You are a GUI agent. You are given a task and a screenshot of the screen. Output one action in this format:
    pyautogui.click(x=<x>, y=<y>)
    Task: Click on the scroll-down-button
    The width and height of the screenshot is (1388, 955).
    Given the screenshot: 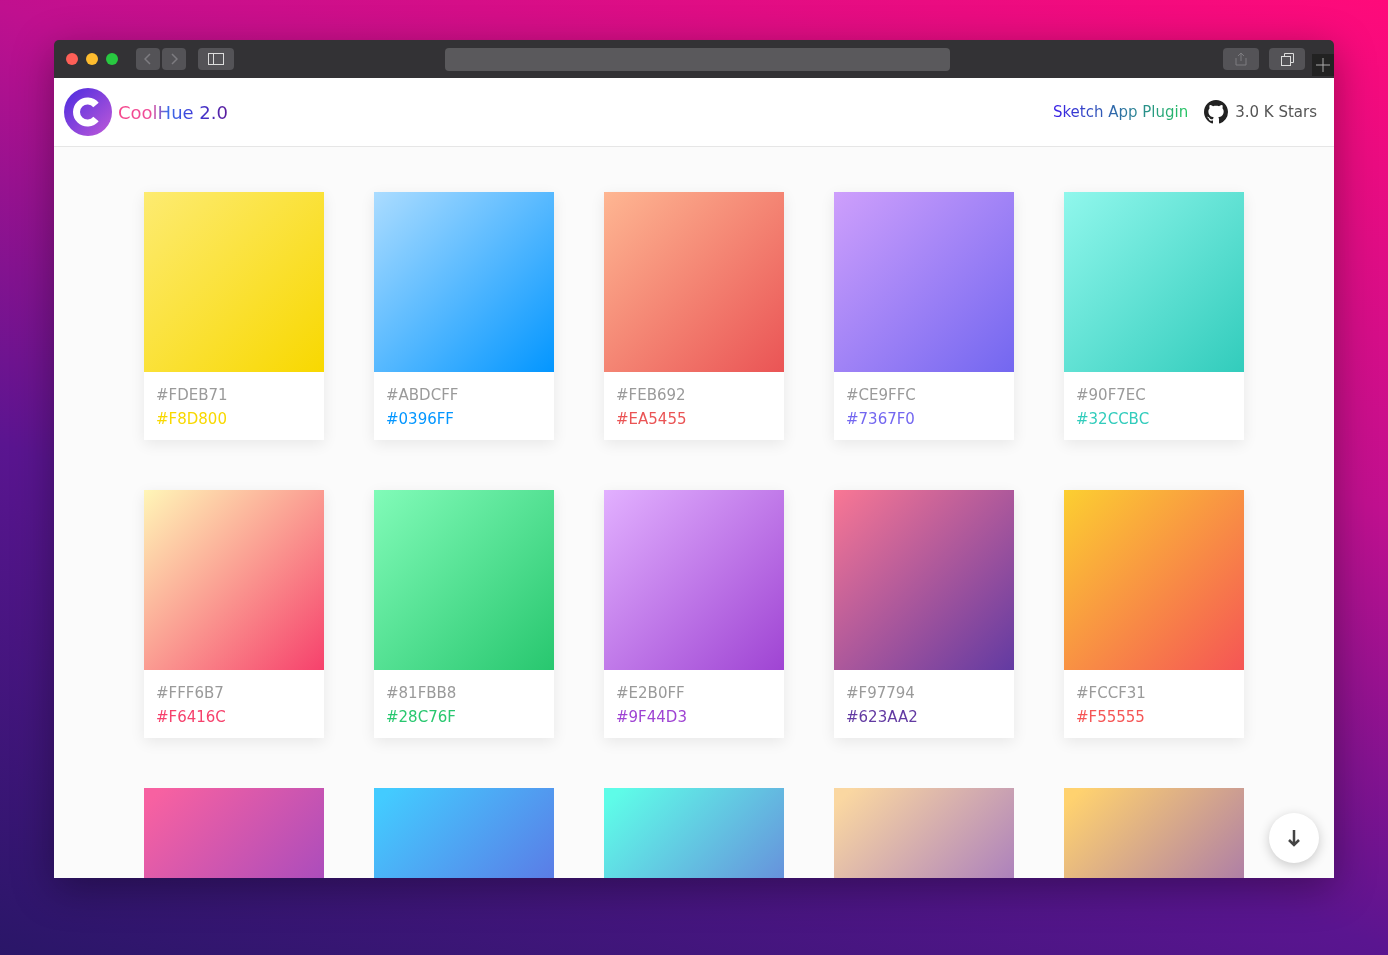 What is the action you would take?
    pyautogui.click(x=1294, y=838)
    